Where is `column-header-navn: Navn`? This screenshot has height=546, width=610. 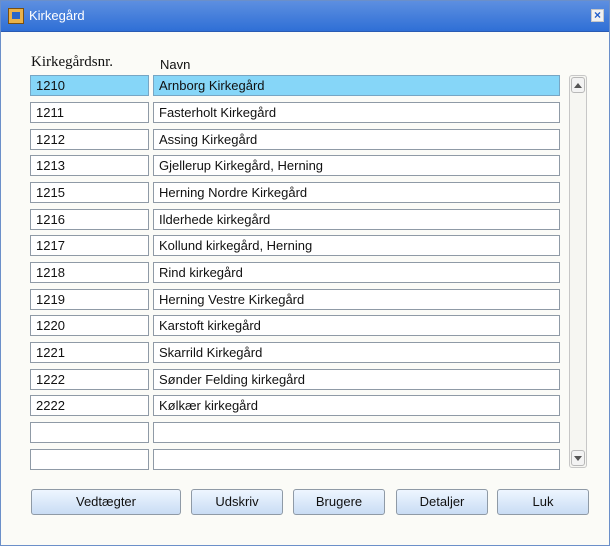 column-header-navn: Navn is located at coordinates (175, 64).